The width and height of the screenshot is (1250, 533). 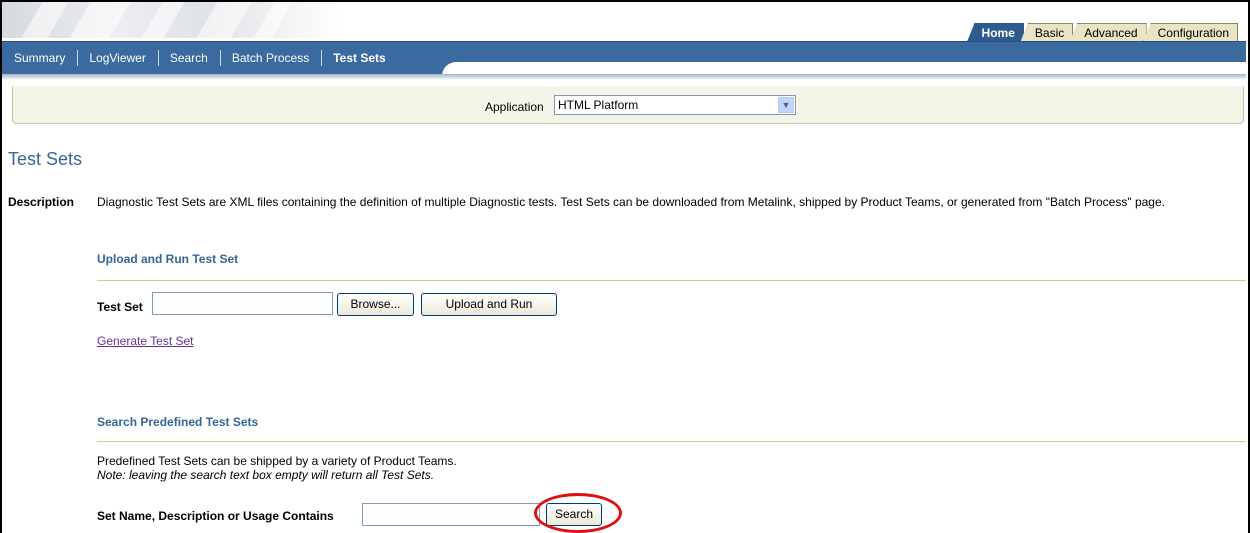 I want to click on highlight-circle-annotation, so click(x=578, y=513).